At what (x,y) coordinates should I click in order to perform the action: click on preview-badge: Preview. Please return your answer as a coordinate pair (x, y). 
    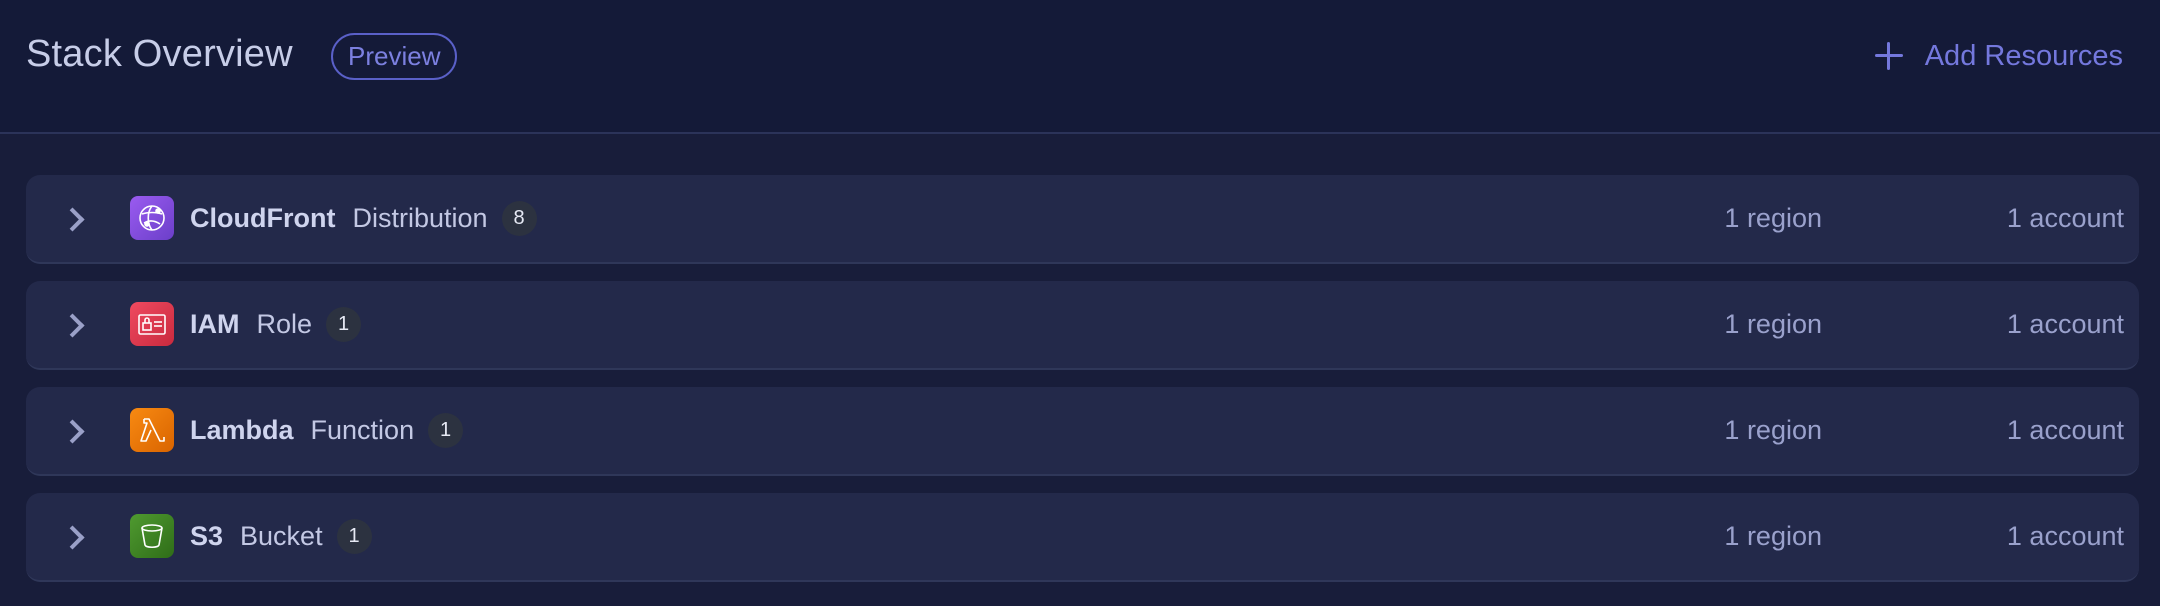
    Looking at the image, I should click on (394, 56).